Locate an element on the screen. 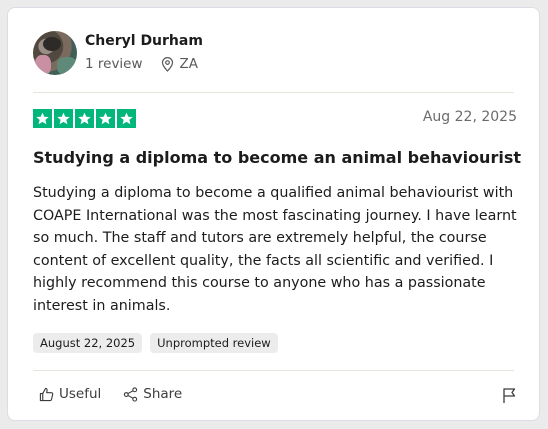 Image resolution: width=548 pixels, height=429 pixels. review-actions: Useful Share is located at coordinates (110, 394).